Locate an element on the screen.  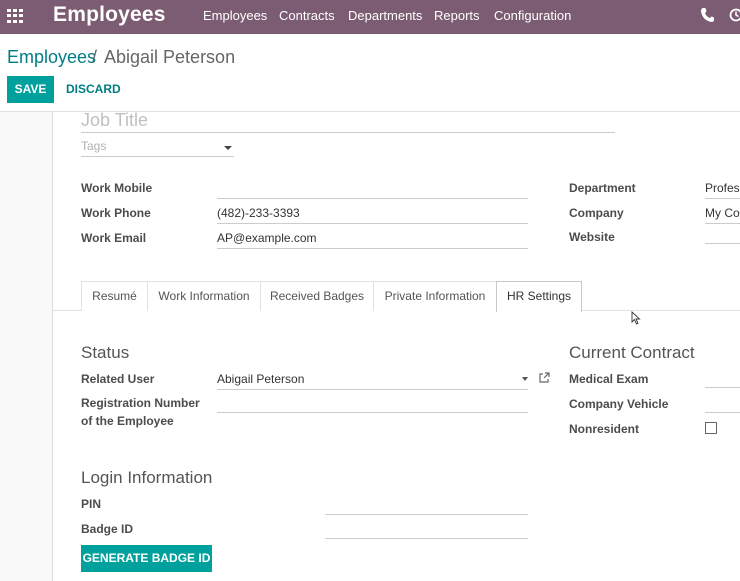
menu-configuration: Configuration is located at coordinates (532, 15).